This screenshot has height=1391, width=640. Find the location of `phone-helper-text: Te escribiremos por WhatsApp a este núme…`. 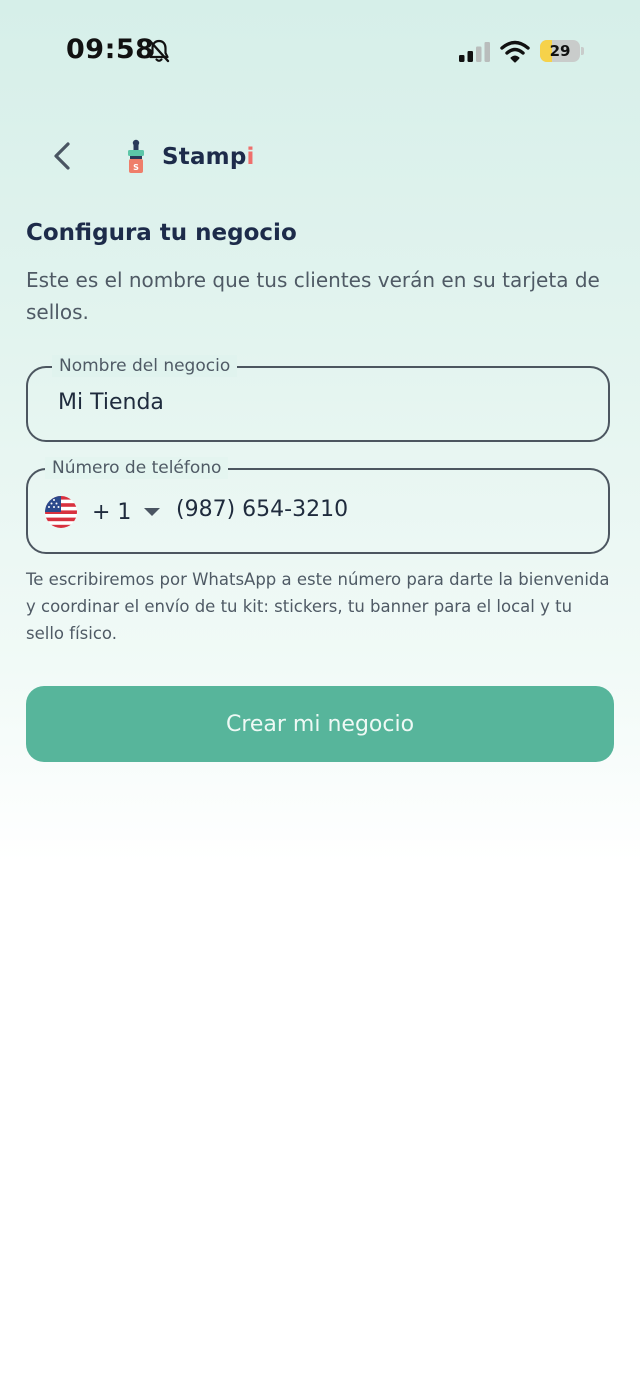

phone-helper-text: Te escribiremos por WhatsApp a este núme… is located at coordinates (318, 606).